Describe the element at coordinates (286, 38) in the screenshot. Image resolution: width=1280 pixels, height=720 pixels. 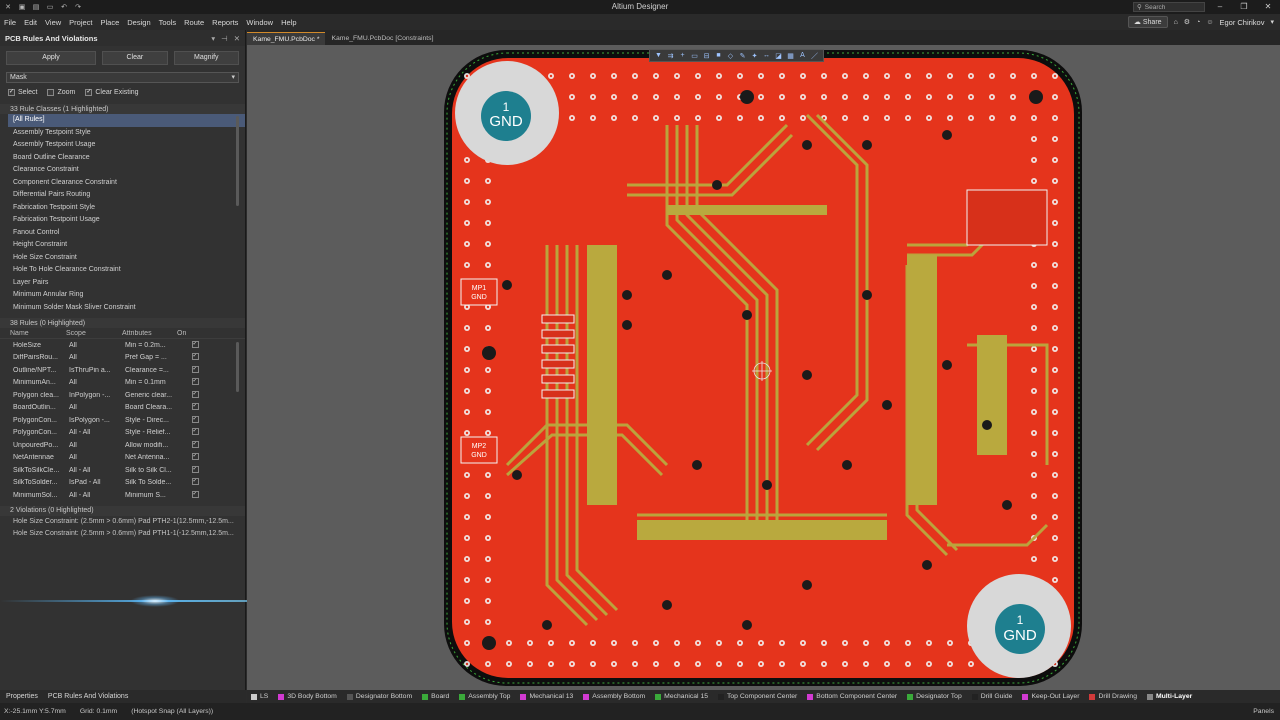
I see `tab-pcbdoc: Kame_FMU.PcbDoc *` at that location.